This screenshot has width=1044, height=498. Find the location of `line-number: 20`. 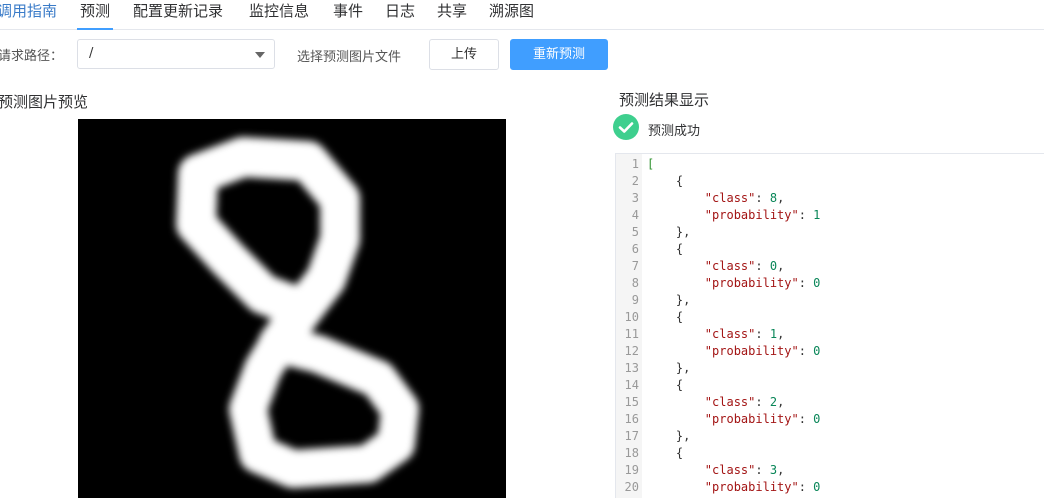

line-number: 20 is located at coordinates (631, 487).